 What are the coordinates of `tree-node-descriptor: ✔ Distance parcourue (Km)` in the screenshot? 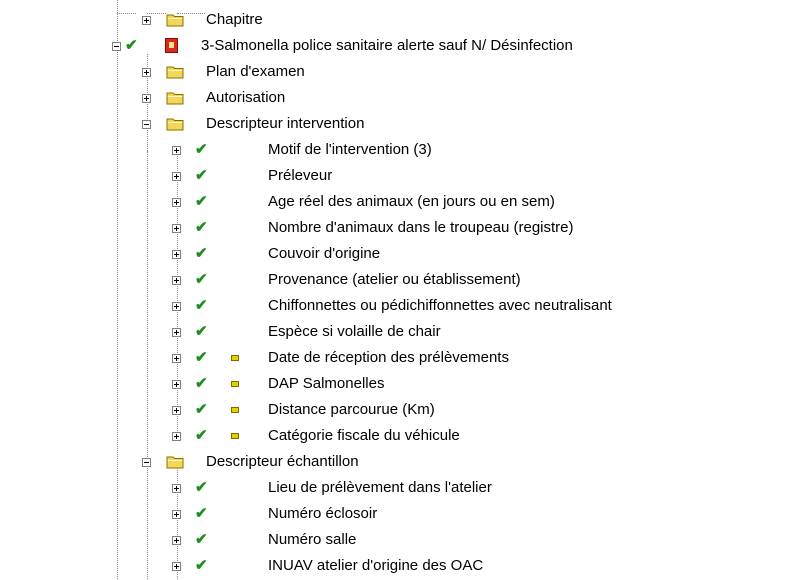 It's located at (394, 411).